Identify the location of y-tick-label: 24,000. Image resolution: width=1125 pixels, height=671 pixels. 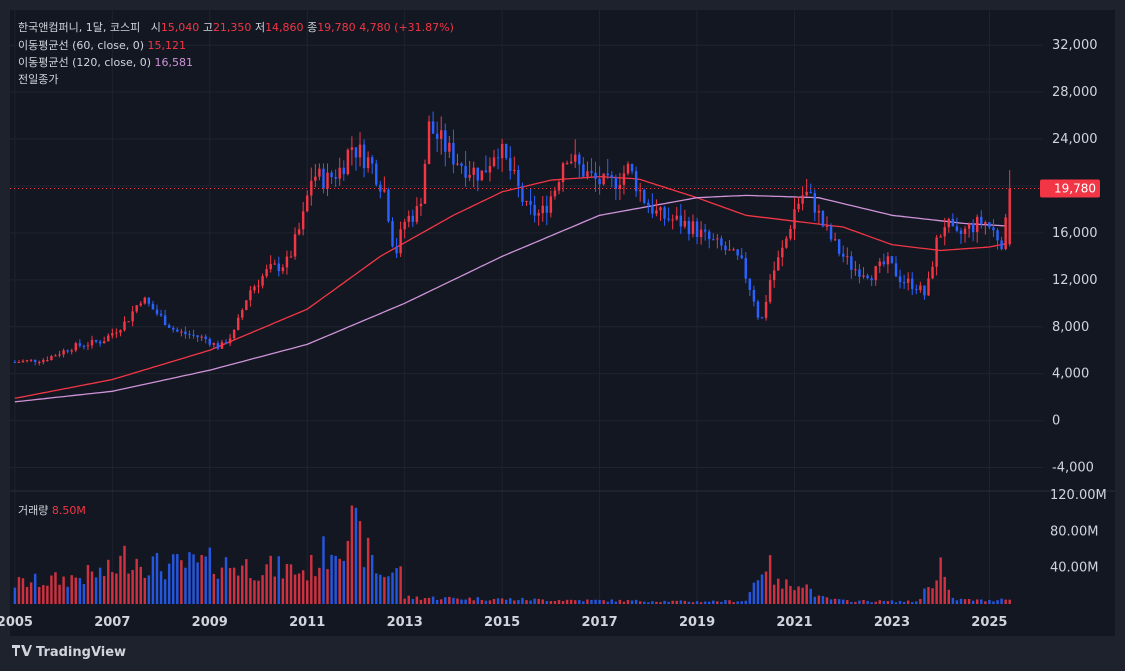
(1075, 139).